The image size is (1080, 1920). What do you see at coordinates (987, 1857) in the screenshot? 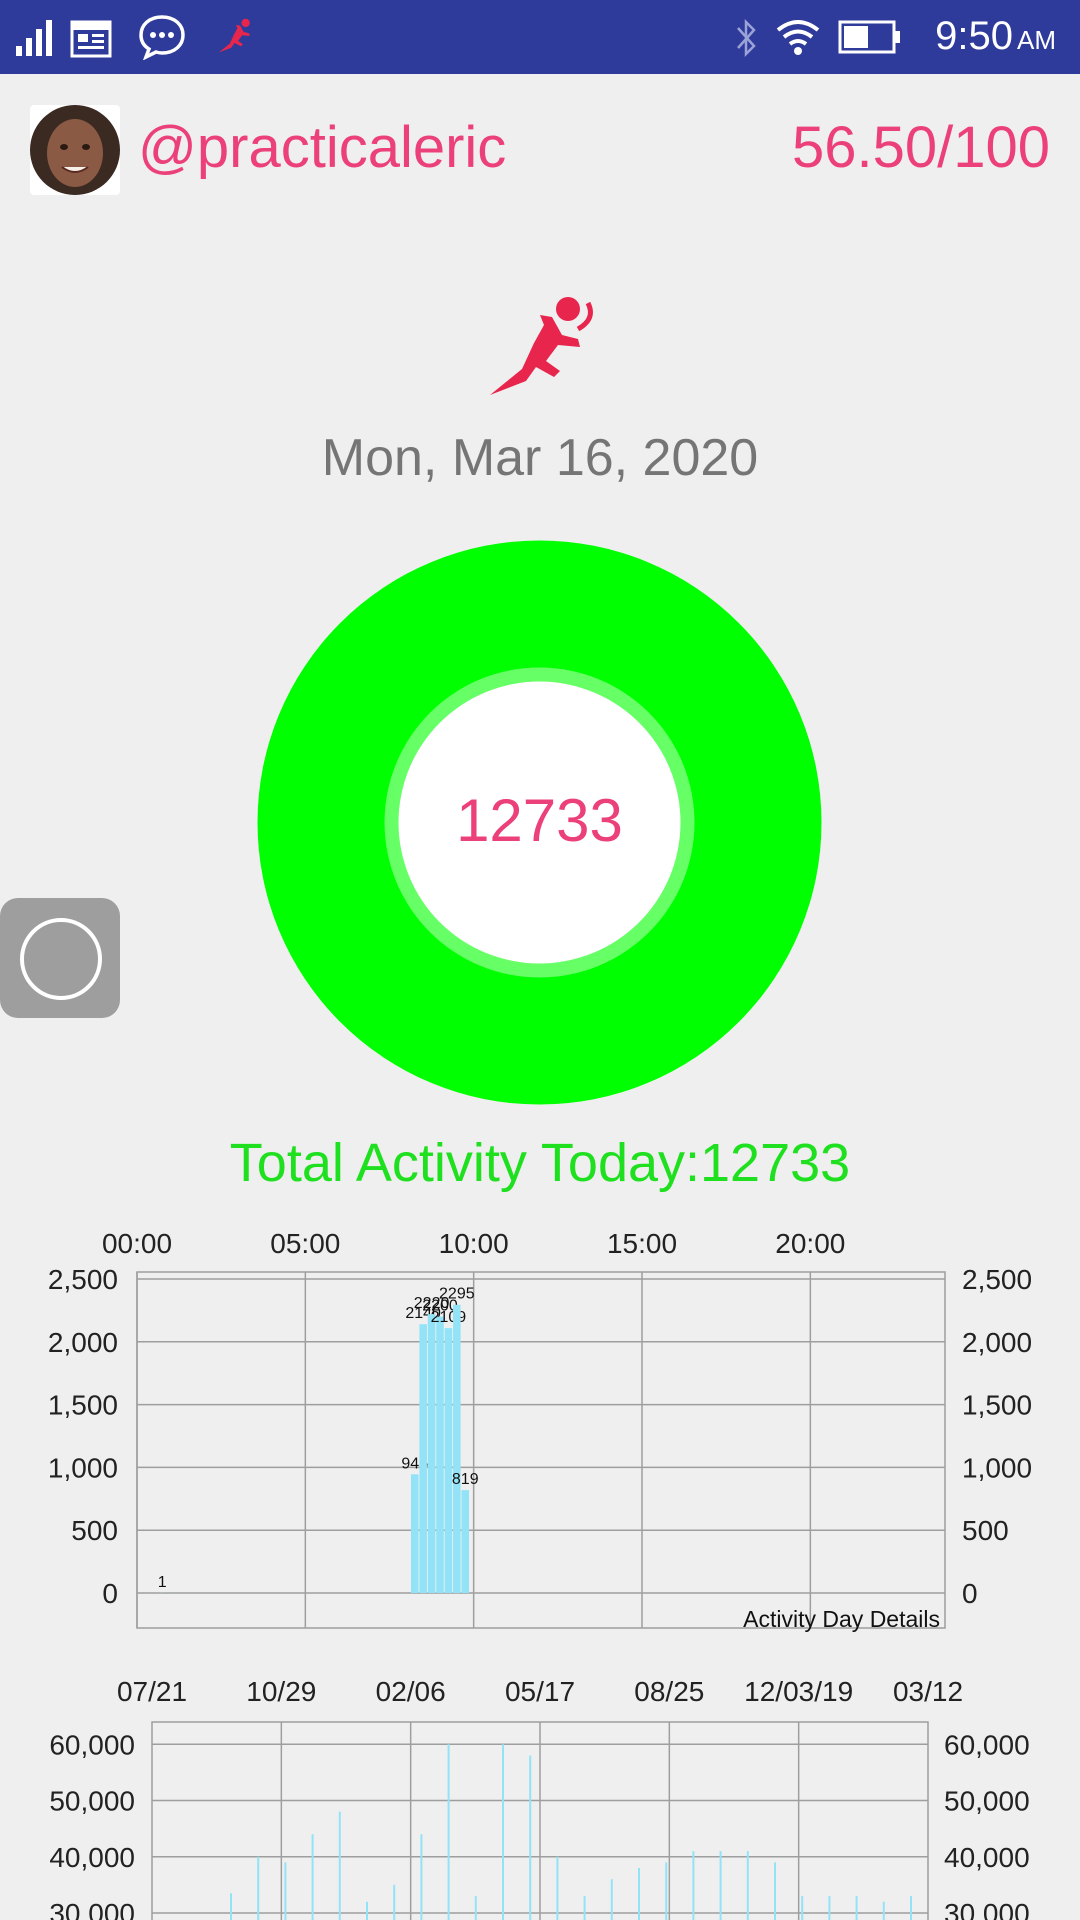
I see `y-tick-label-right: 40,000` at bounding box center [987, 1857].